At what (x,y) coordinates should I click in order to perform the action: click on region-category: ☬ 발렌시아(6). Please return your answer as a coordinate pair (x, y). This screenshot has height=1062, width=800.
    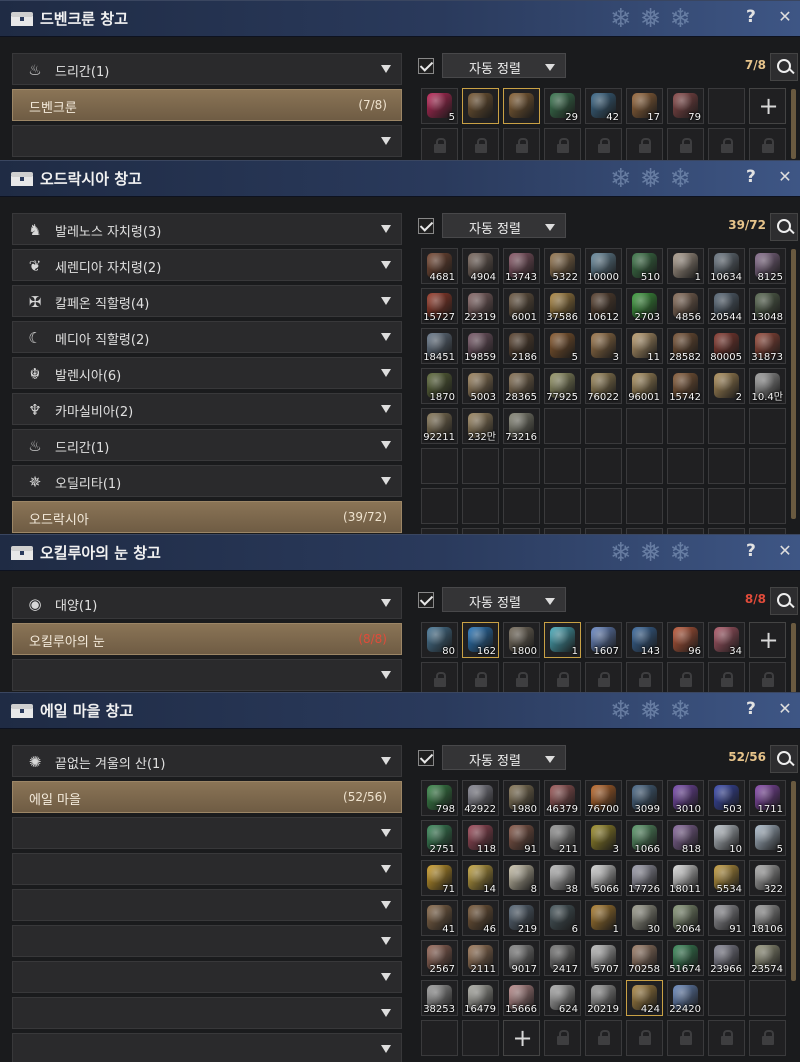
    Looking at the image, I should click on (207, 373).